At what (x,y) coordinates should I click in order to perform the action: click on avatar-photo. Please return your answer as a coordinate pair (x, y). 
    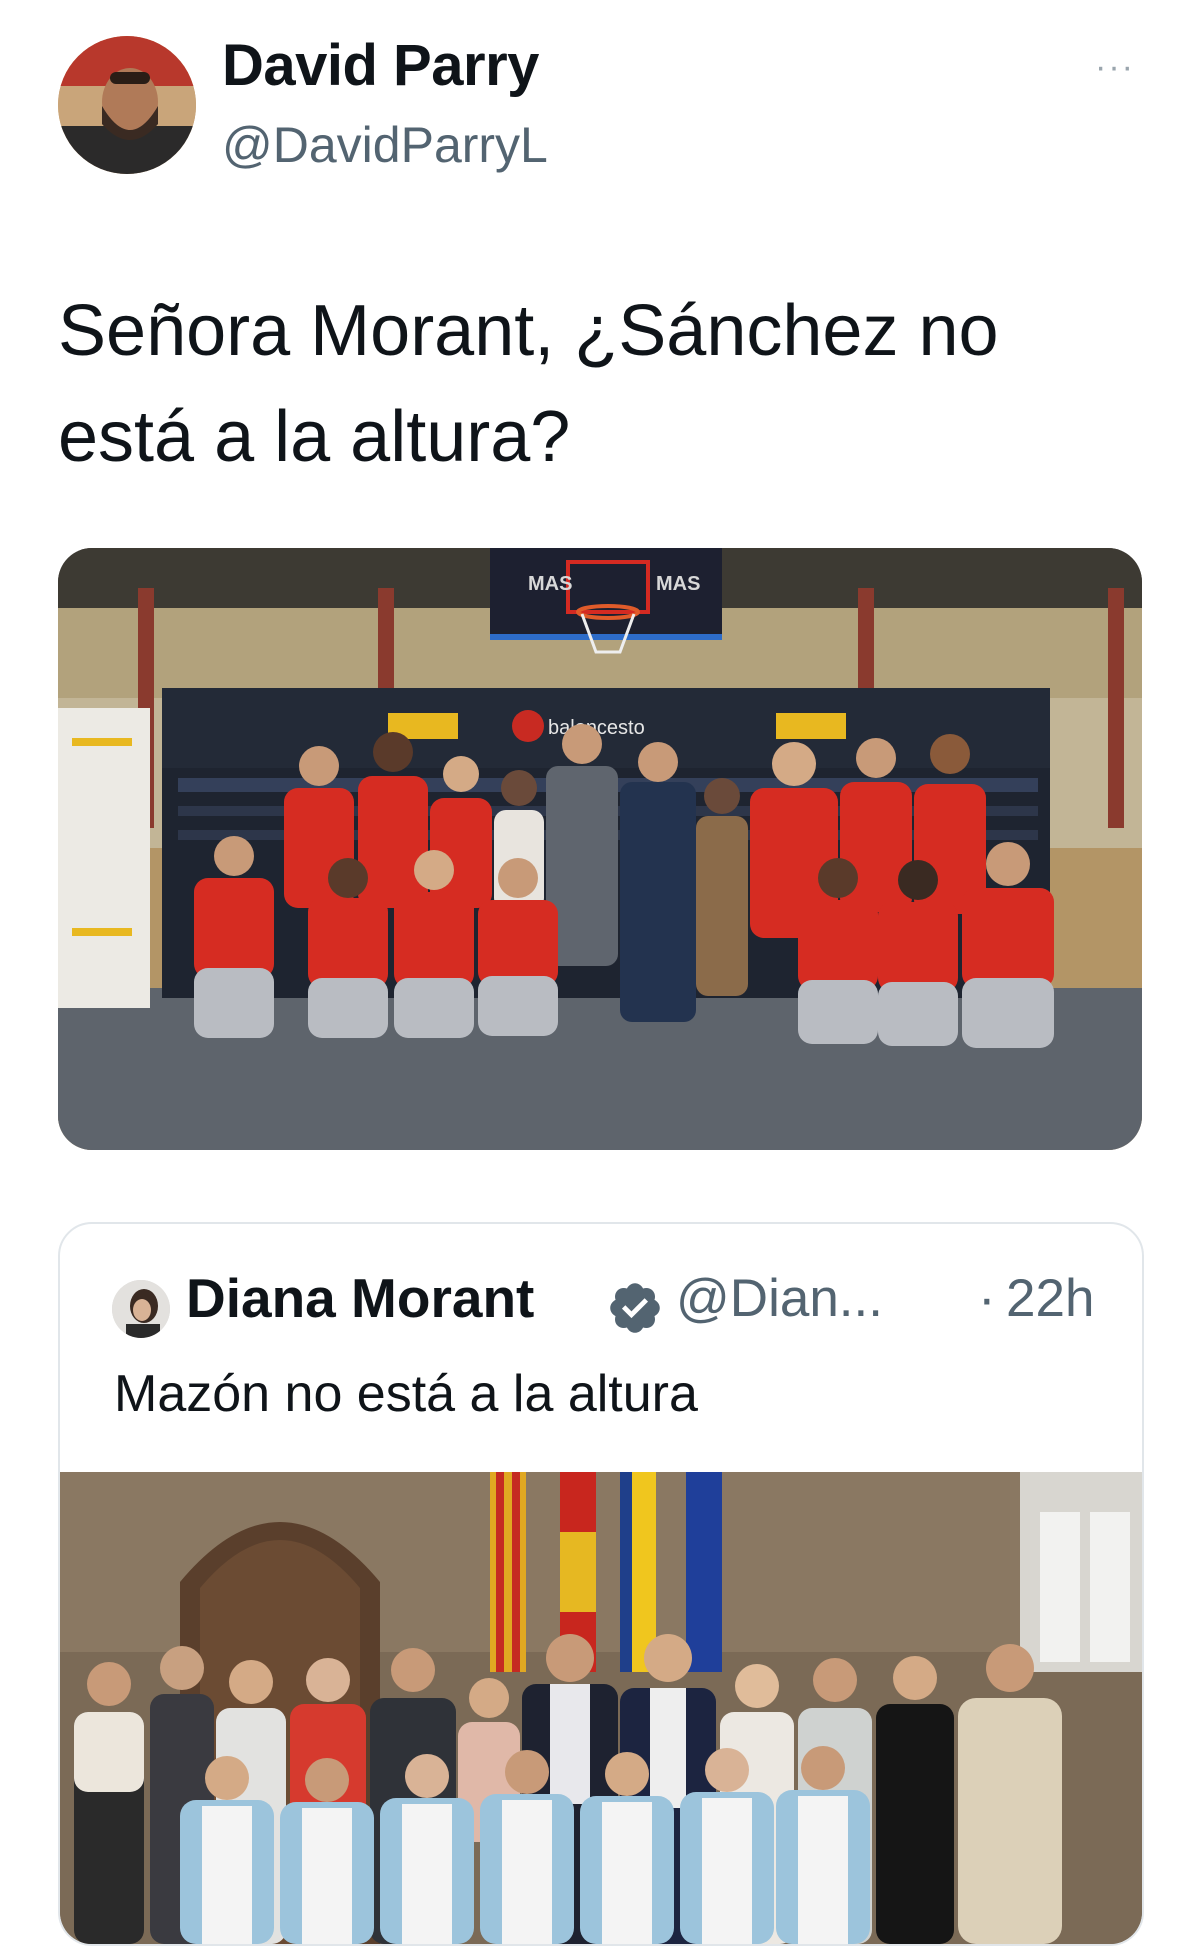
    Looking at the image, I should click on (127, 105).